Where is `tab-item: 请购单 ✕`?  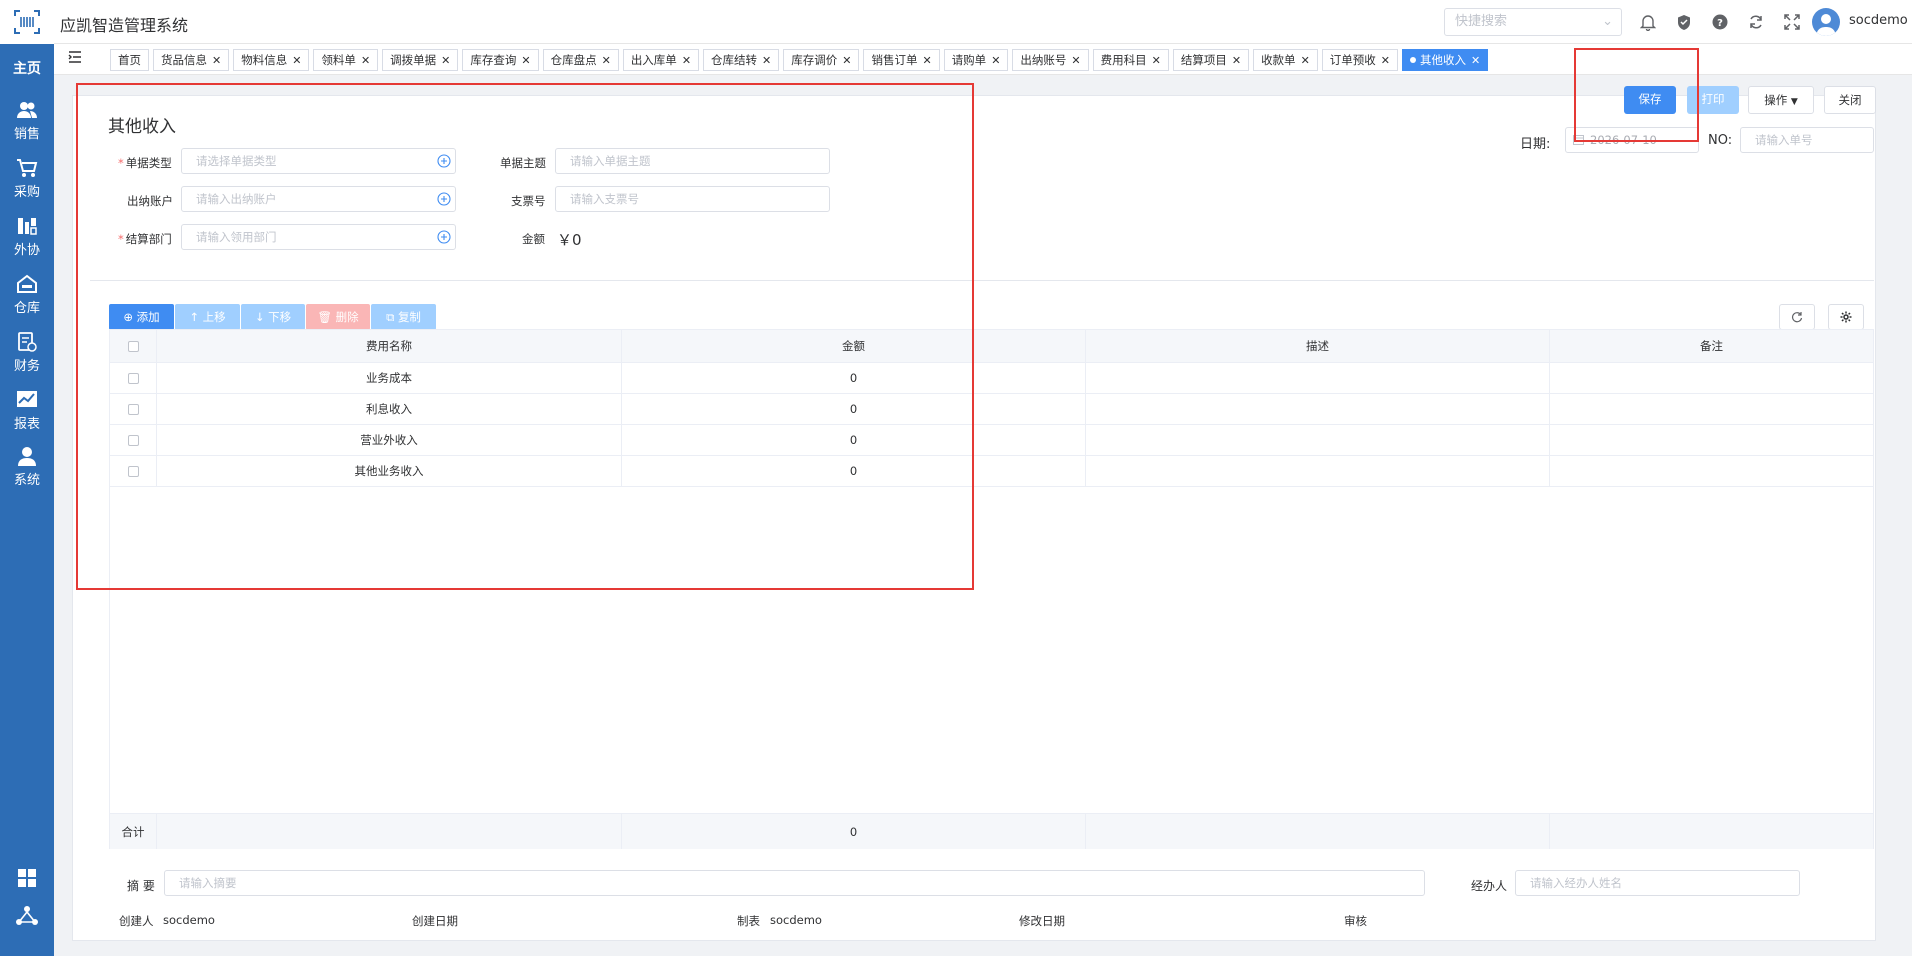 tab-item: 请购单 ✕ is located at coordinates (976, 60).